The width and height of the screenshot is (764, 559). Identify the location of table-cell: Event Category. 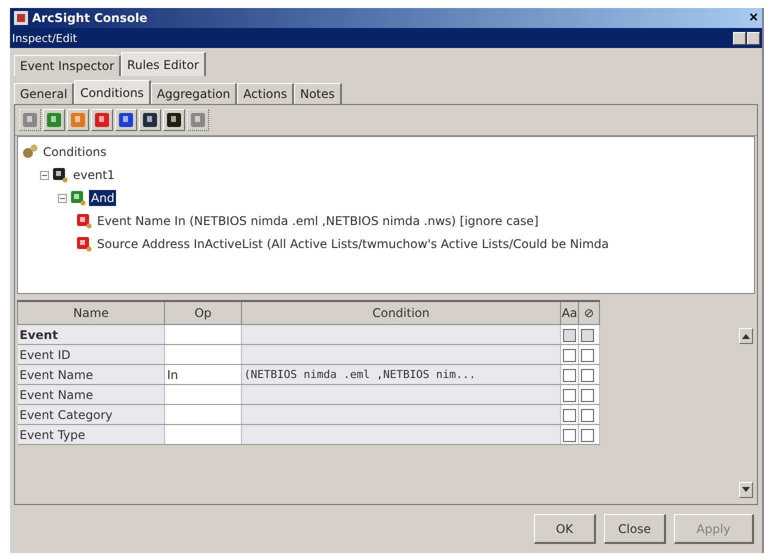
(91, 414).